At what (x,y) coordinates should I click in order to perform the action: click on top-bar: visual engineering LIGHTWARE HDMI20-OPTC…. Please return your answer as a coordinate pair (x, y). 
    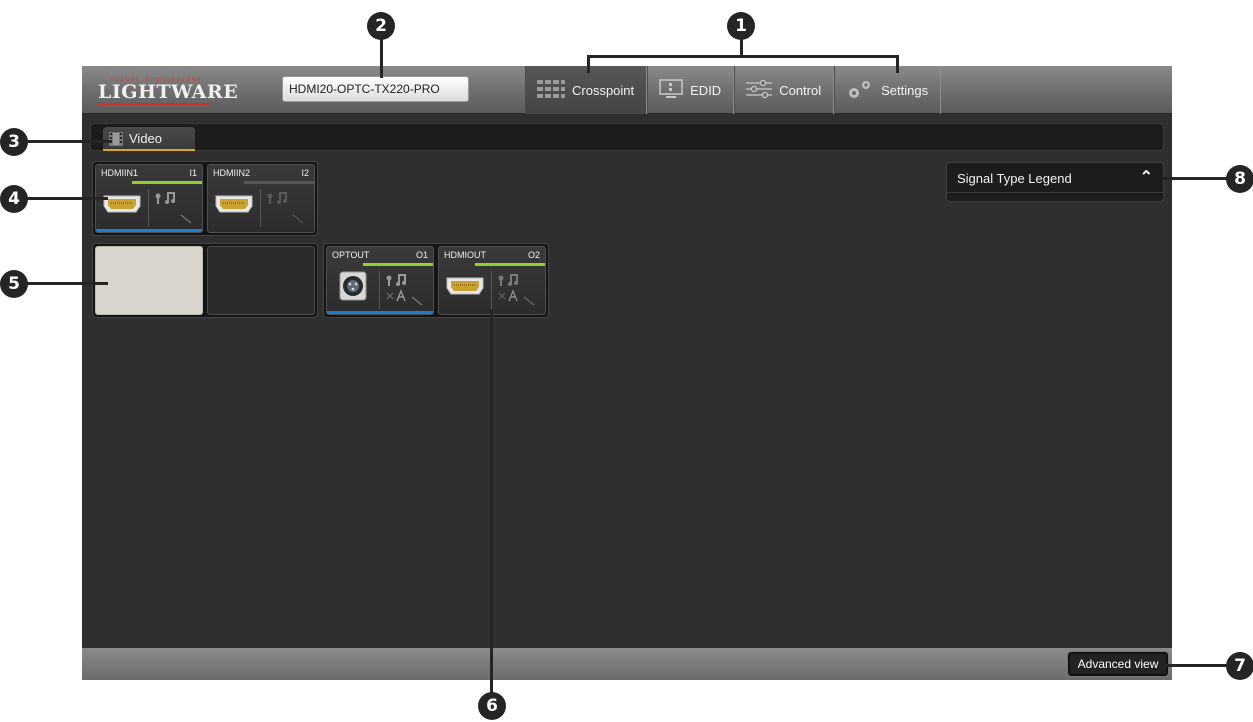
    Looking at the image, I should click on (627, 90).